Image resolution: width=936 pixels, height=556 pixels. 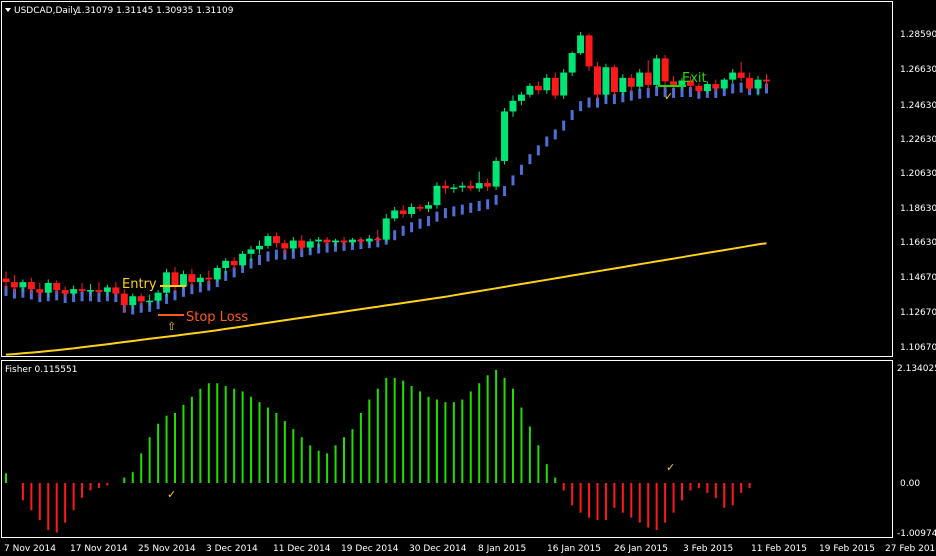 What do you see at coordinates (918, 243) in the screenshot?
I see `price-label: 1.16630` at bounding box center [918, 243].